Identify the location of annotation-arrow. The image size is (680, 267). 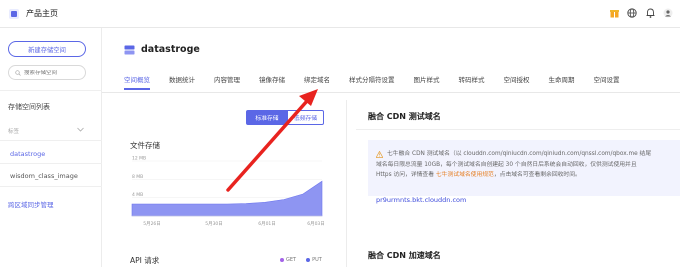
(272, 140).